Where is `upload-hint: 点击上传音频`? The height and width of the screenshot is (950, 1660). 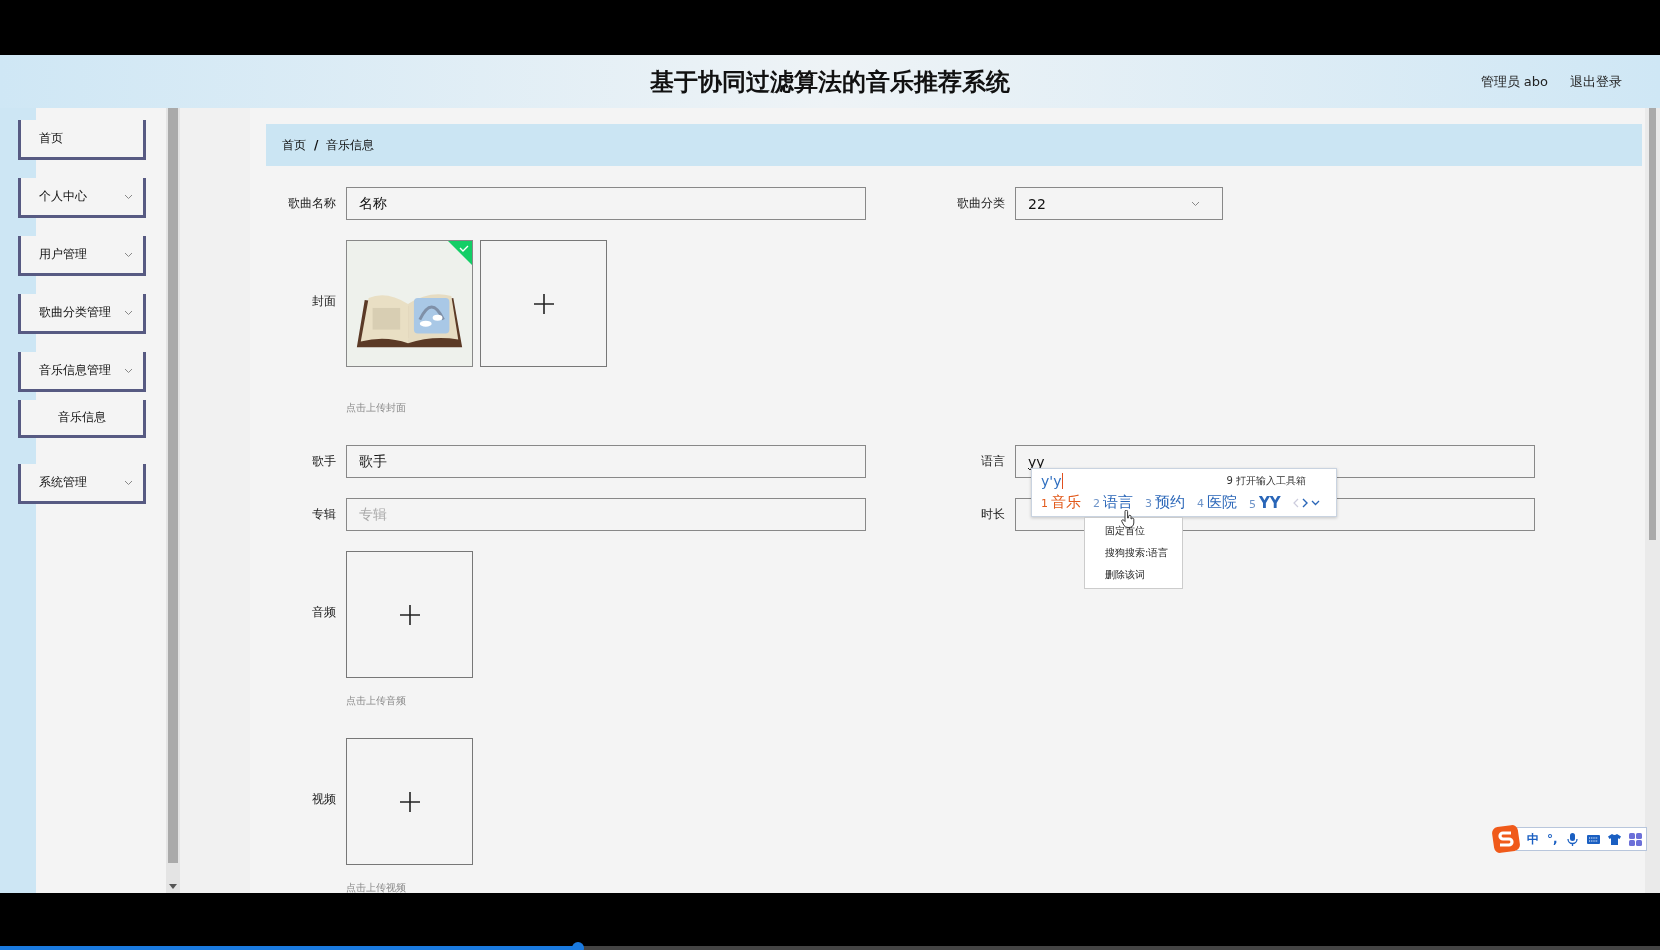 upload-hint: 点击上传音频 is located at coordinates (376, 701).